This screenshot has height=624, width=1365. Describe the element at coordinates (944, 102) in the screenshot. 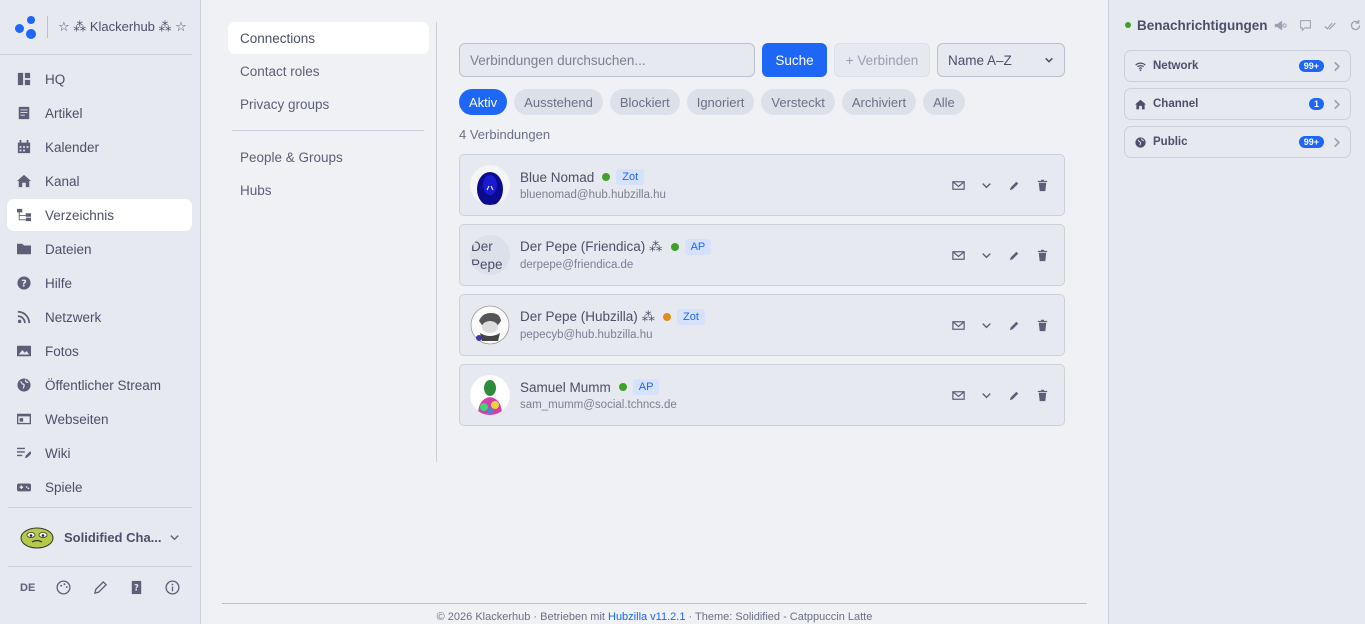

I see `filter-alle: Alle` at that location.